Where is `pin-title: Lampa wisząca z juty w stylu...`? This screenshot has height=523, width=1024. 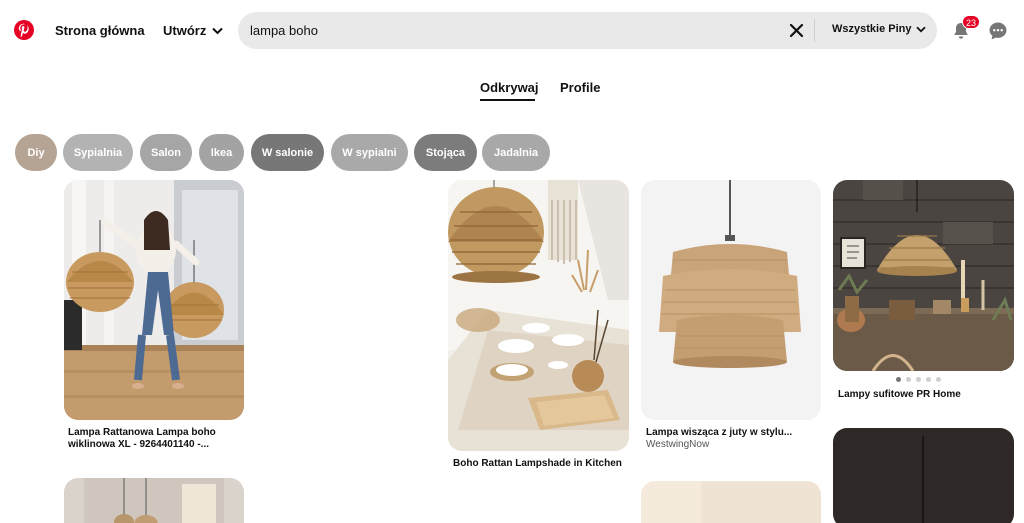 pin-title: Lampa wisząca z juty w stylu... is located at coordinates (734, 433).